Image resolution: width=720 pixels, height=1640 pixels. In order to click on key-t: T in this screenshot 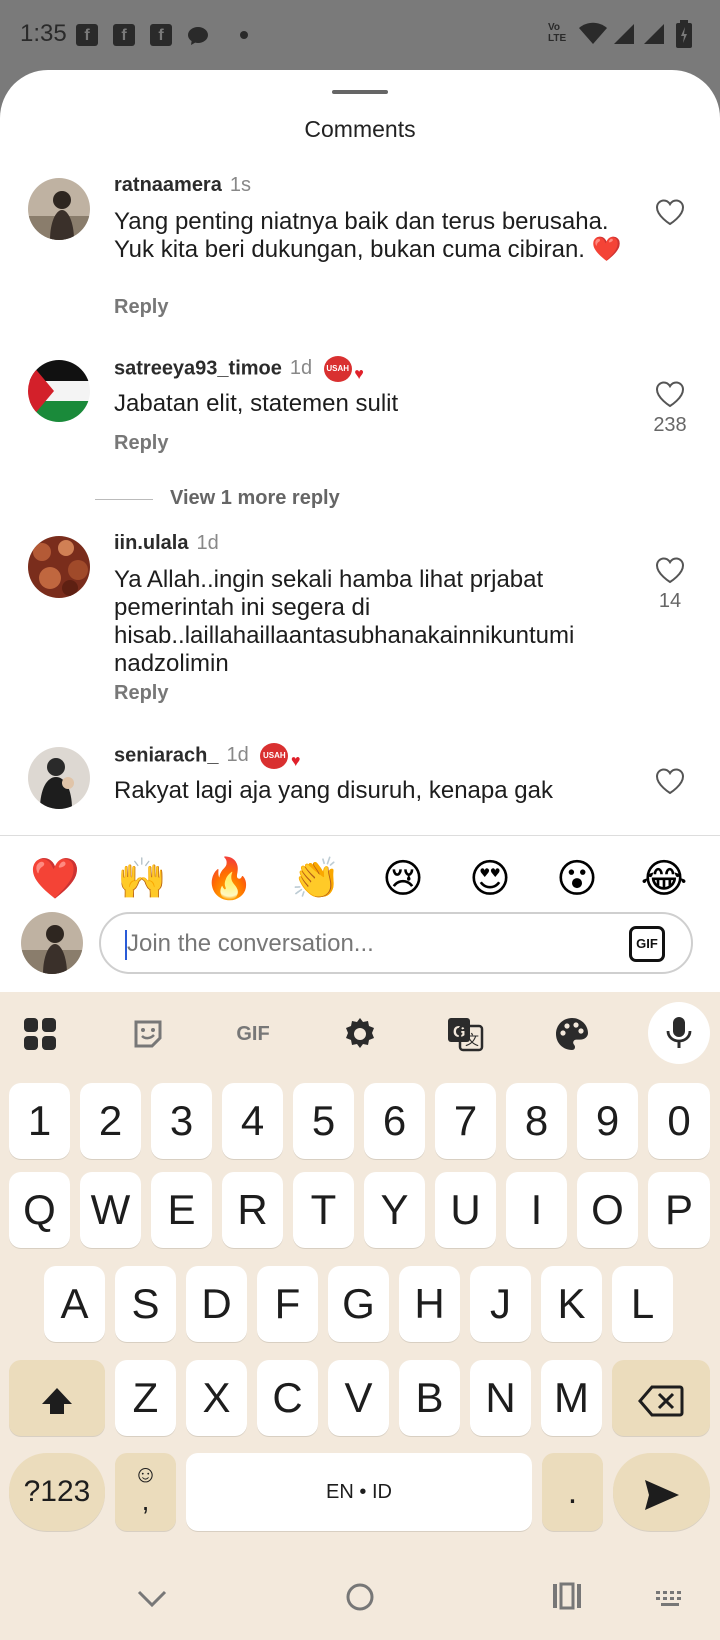, I will do `click(323, 1210)`.